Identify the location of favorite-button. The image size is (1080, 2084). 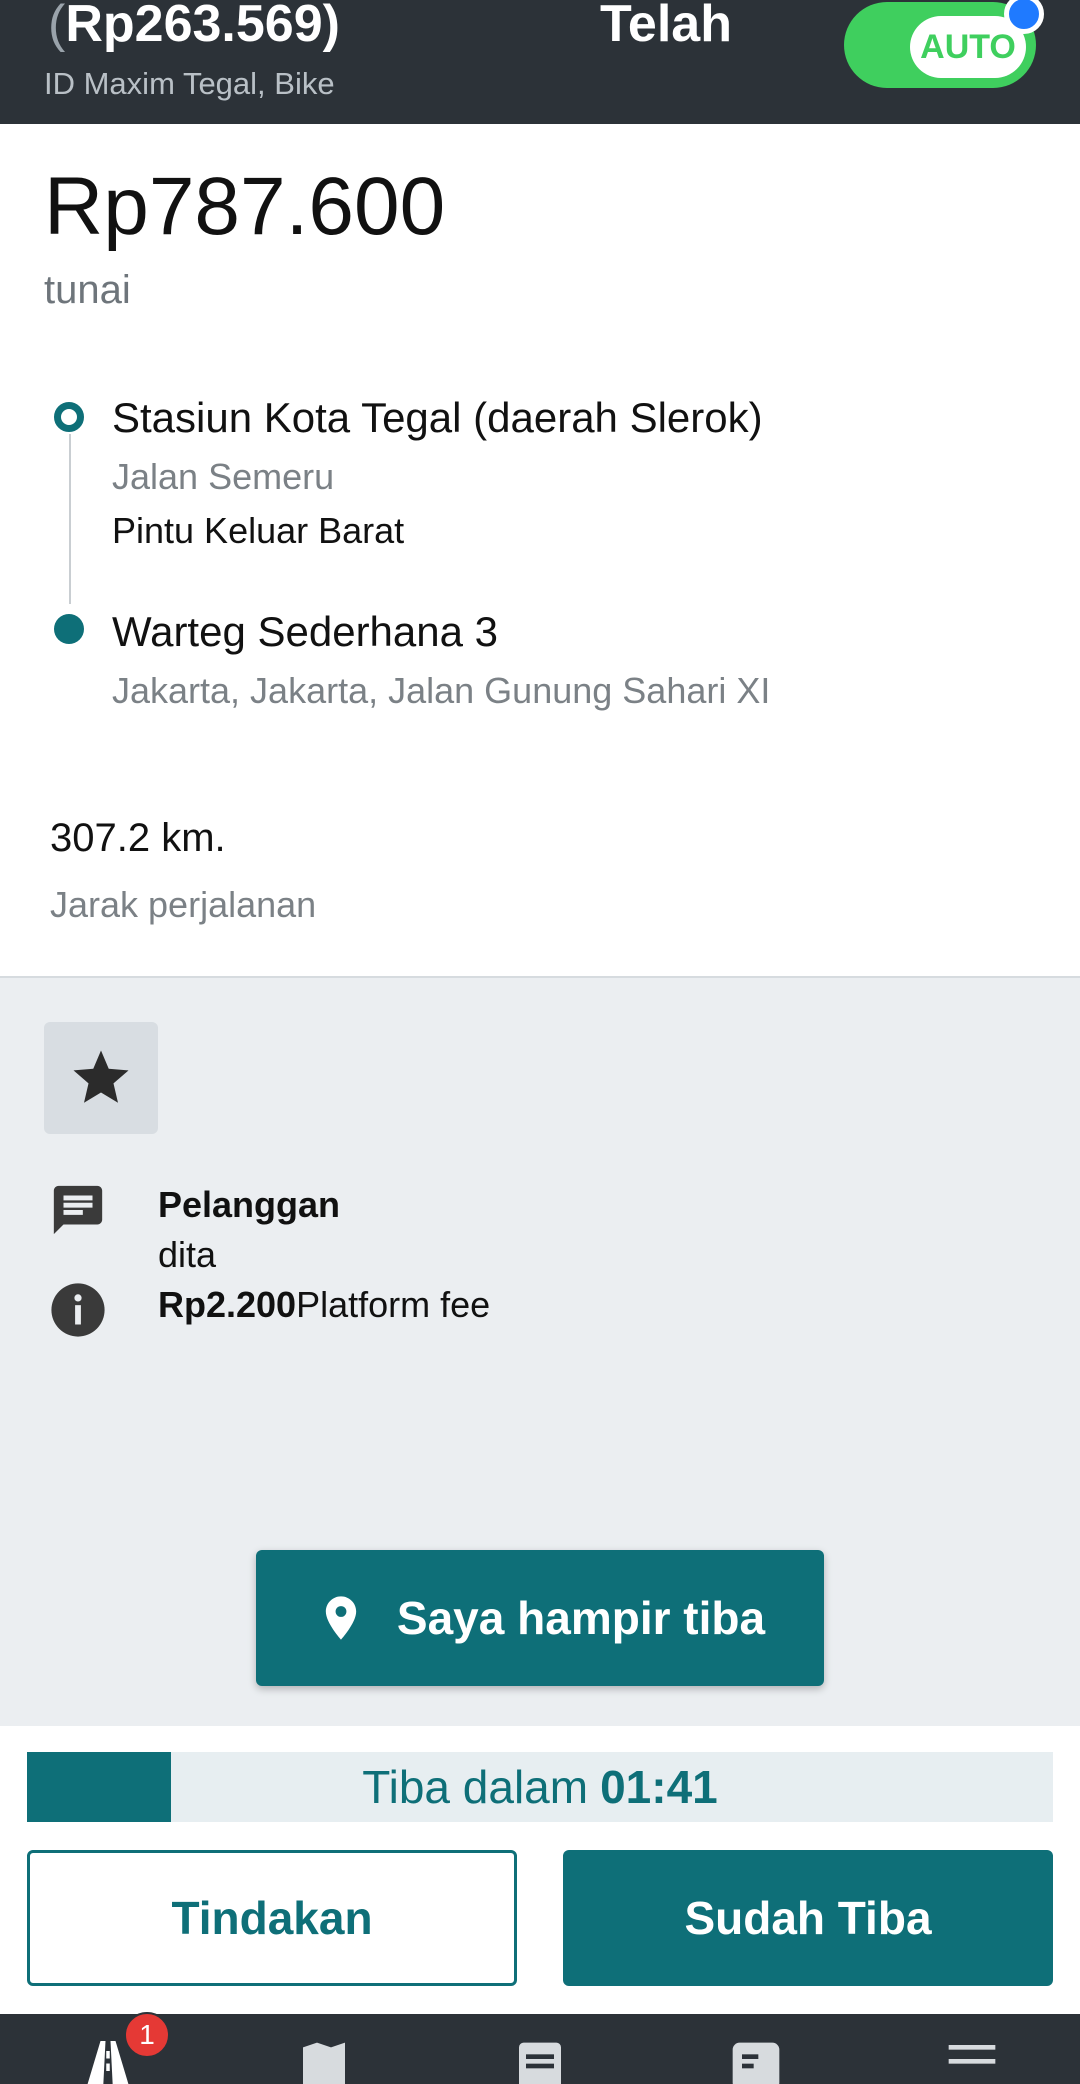
(101, 1078).